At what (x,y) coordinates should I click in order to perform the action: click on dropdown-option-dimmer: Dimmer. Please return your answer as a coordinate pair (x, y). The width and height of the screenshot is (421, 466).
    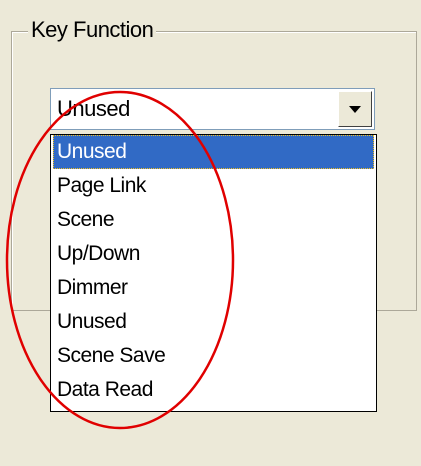
    Looking at the image, I should click on (214, 288).